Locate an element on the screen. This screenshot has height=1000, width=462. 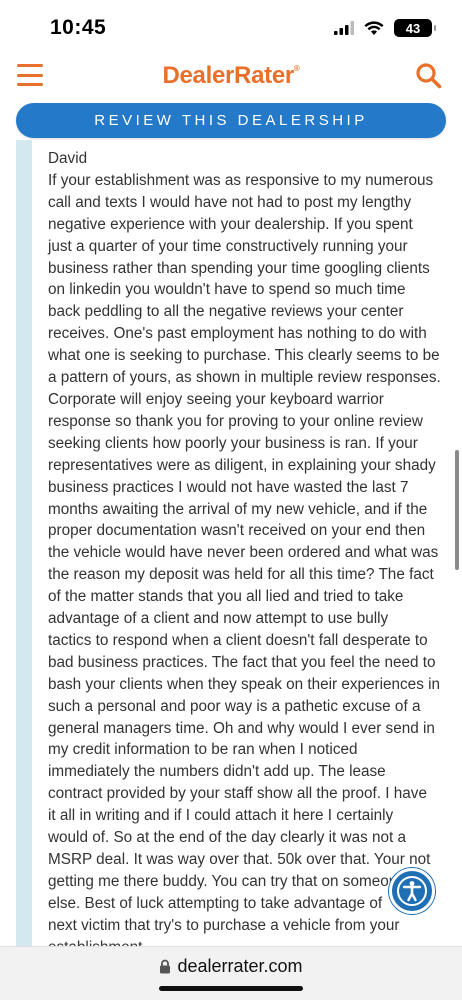
site-header: DealerRater® is located at coordinates (231, 78).